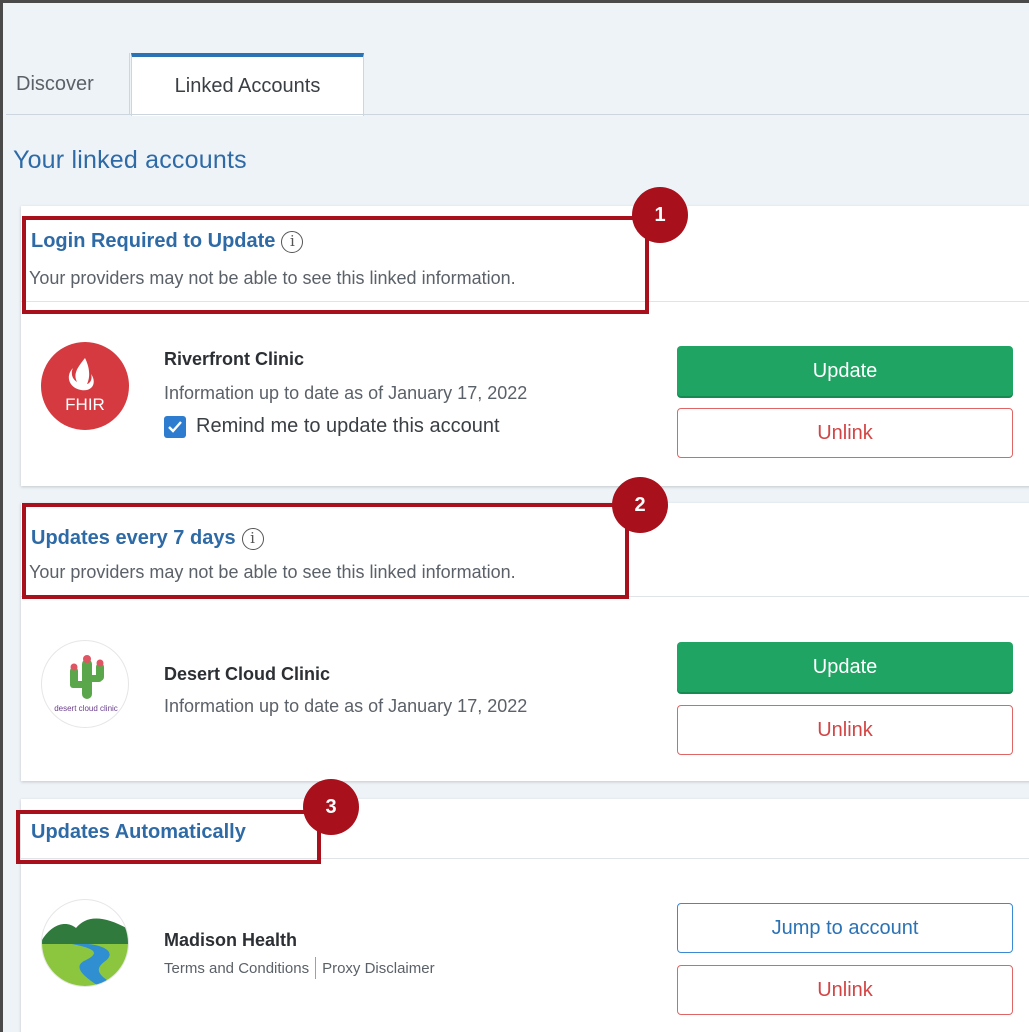  Describe the element at coordinates (68, 84) in the screenshot. I see `tab-discover: Discover` at that location.